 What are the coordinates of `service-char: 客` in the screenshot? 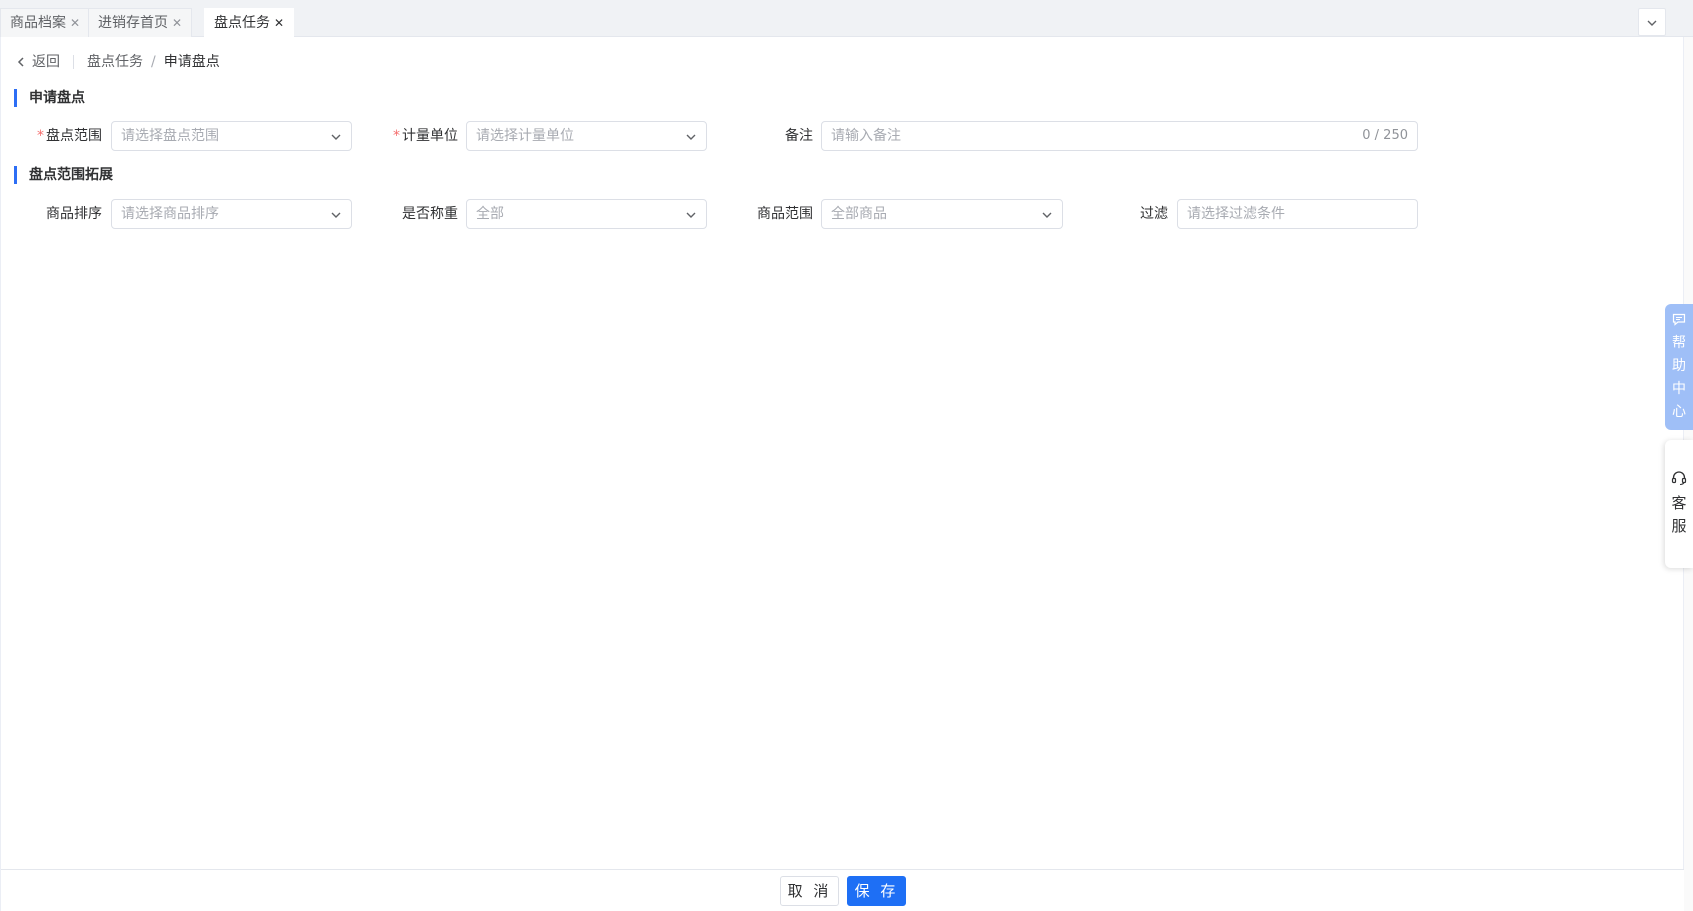 It's located at (1679, 503).